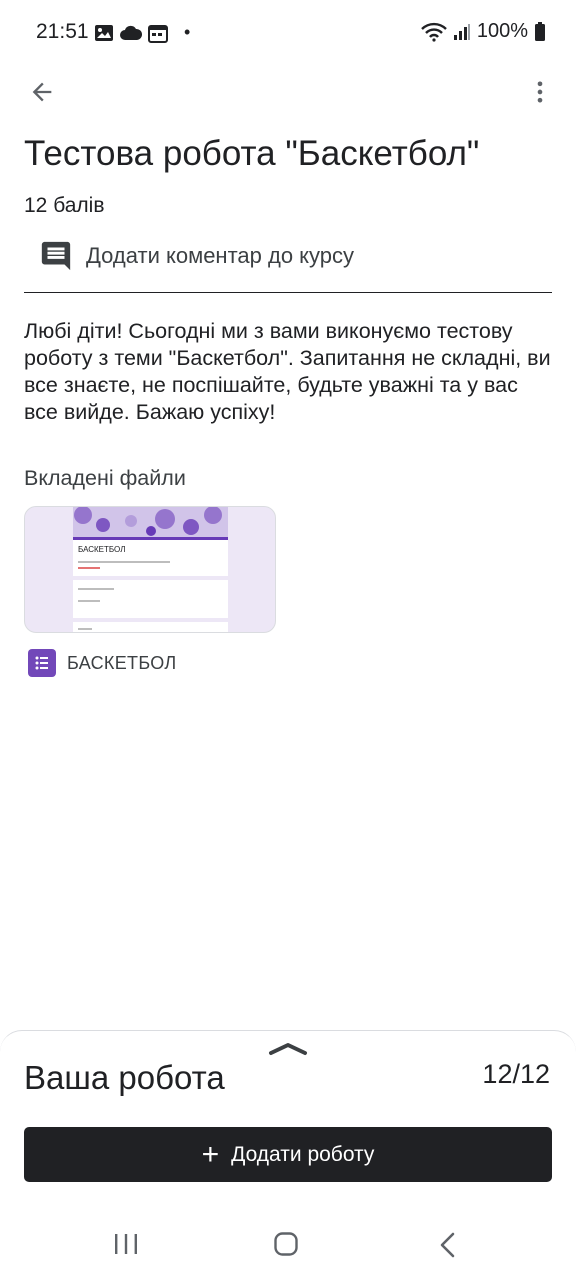 The image size is (576, 1281). I want to click on divider, so click(288, 292).